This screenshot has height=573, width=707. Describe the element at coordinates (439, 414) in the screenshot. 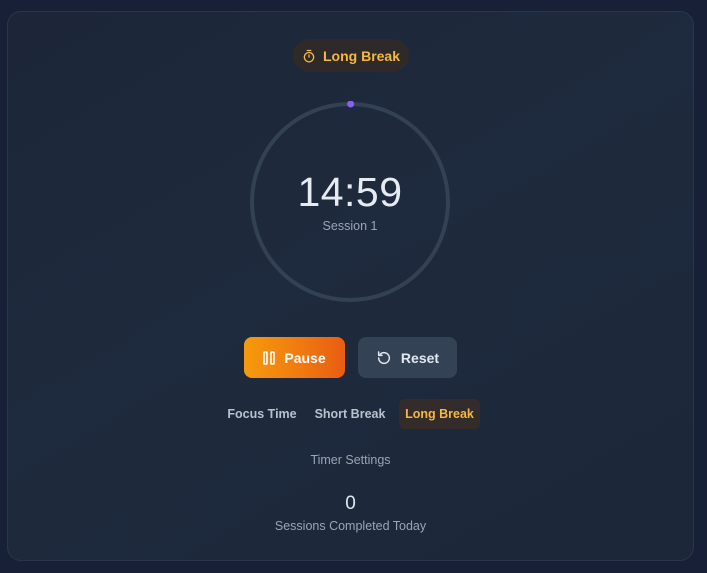

I see `tab-long-break: Long Break` at that location.